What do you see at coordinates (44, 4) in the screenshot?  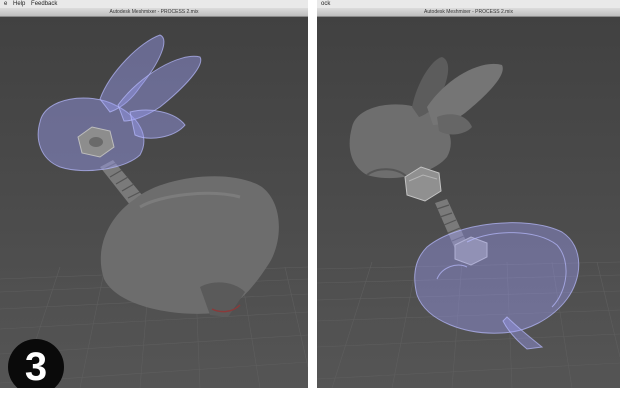 I see `menu-item-feedback: Feedback` at bounding box center [44, 4].